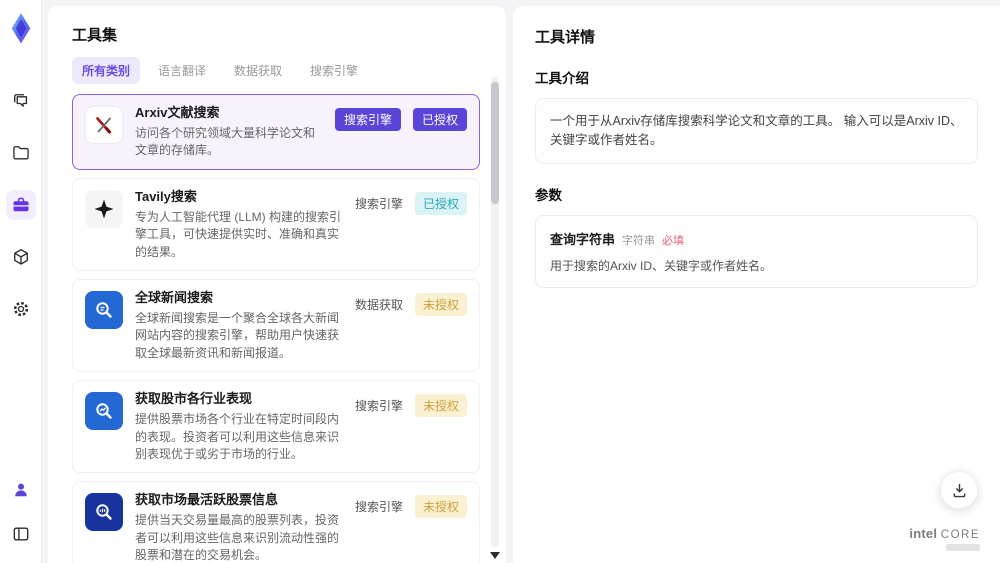 This screenshot has height=563, width=1000. I want to click on panel-toggle-icon, so click(21, 534).